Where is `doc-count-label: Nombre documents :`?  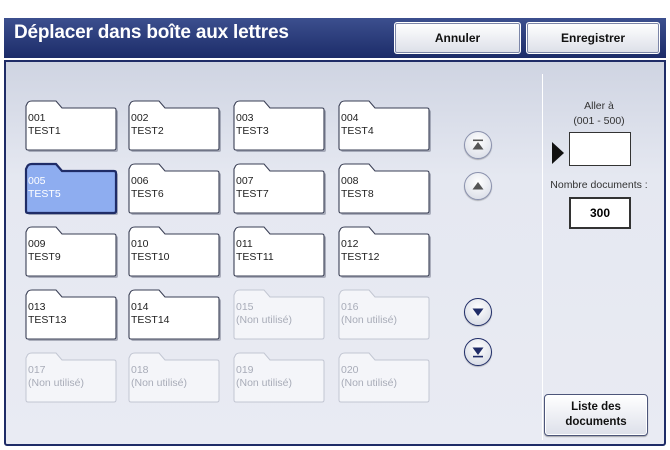 doc-count-label: Nombre documents : is located at coordinates (599, 185).